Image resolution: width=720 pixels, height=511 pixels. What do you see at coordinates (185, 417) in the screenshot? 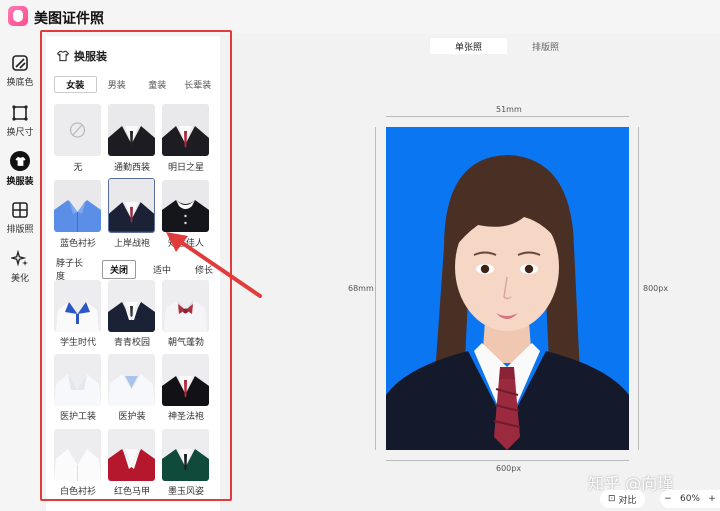
I see `outfit-label: 神圣法袍` at bounding box center [185, 417].